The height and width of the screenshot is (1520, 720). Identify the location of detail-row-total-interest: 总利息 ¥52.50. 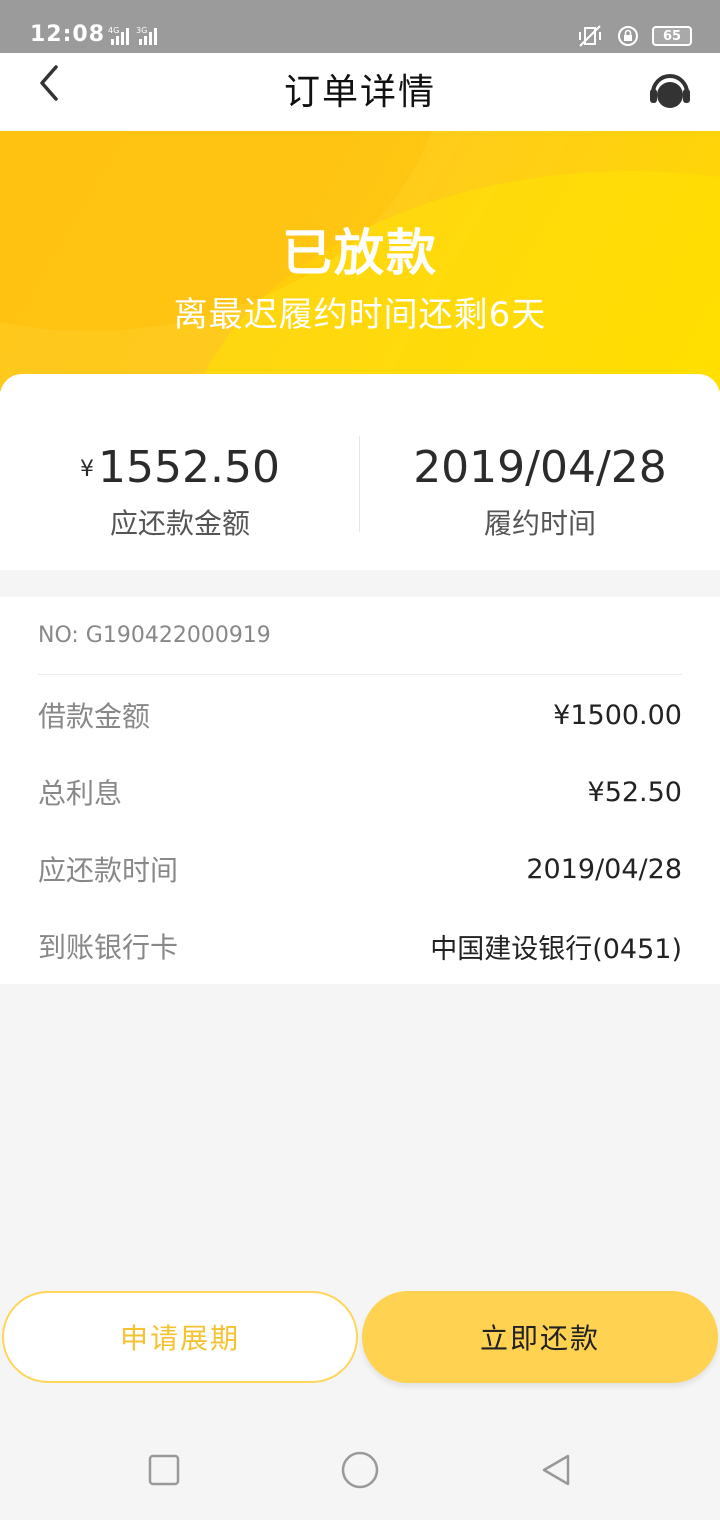
(360, 792).